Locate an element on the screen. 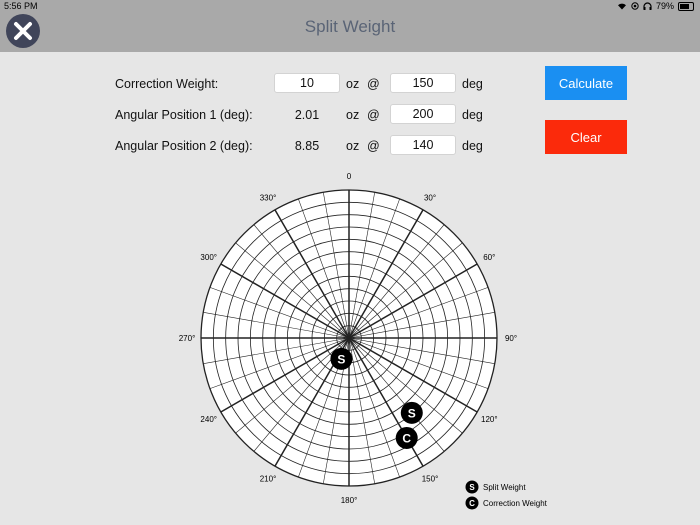 The image size is (700, 525). legend-label: Correction Weight is located at coordinates (515, 503).